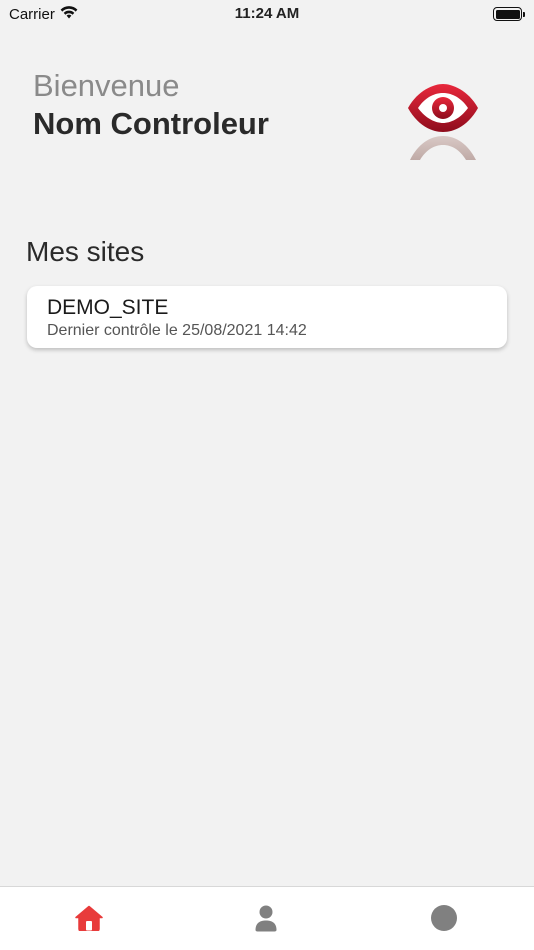 The image size is (534, 950). I want to click on carrier-label: Carrier, so click(32, 14).